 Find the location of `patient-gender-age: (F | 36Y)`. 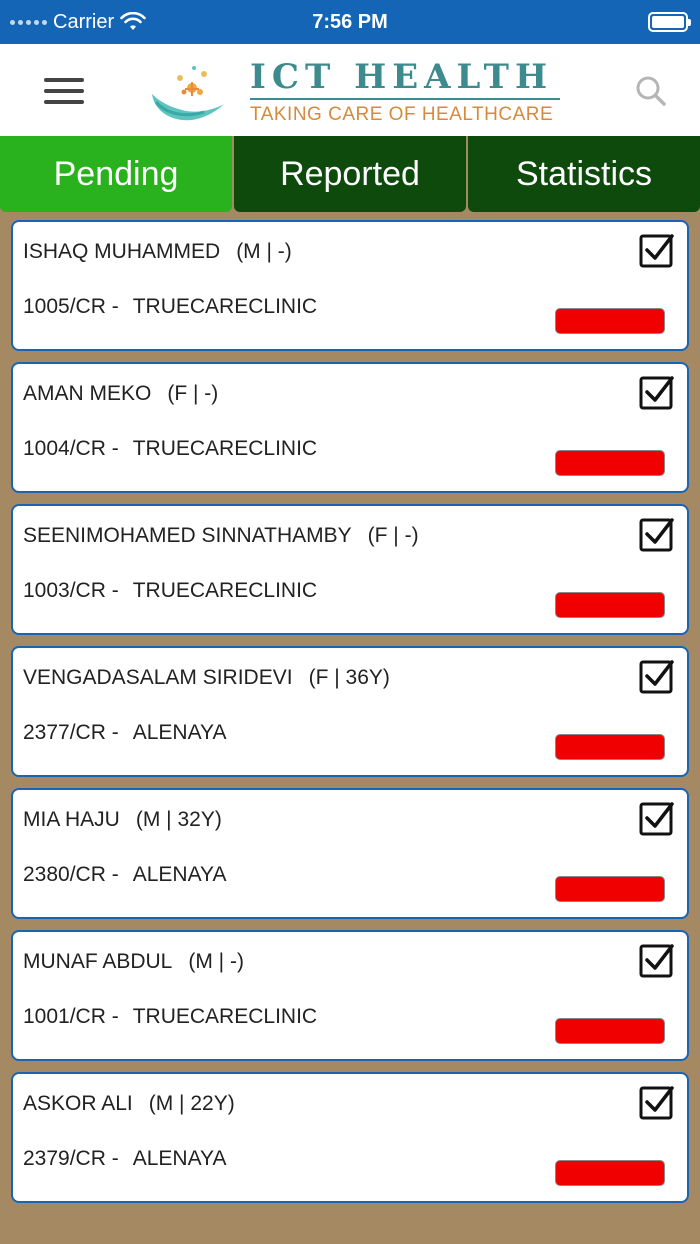

patient-gender-age: (F | 36Y) is located at coordinates (349, 677).